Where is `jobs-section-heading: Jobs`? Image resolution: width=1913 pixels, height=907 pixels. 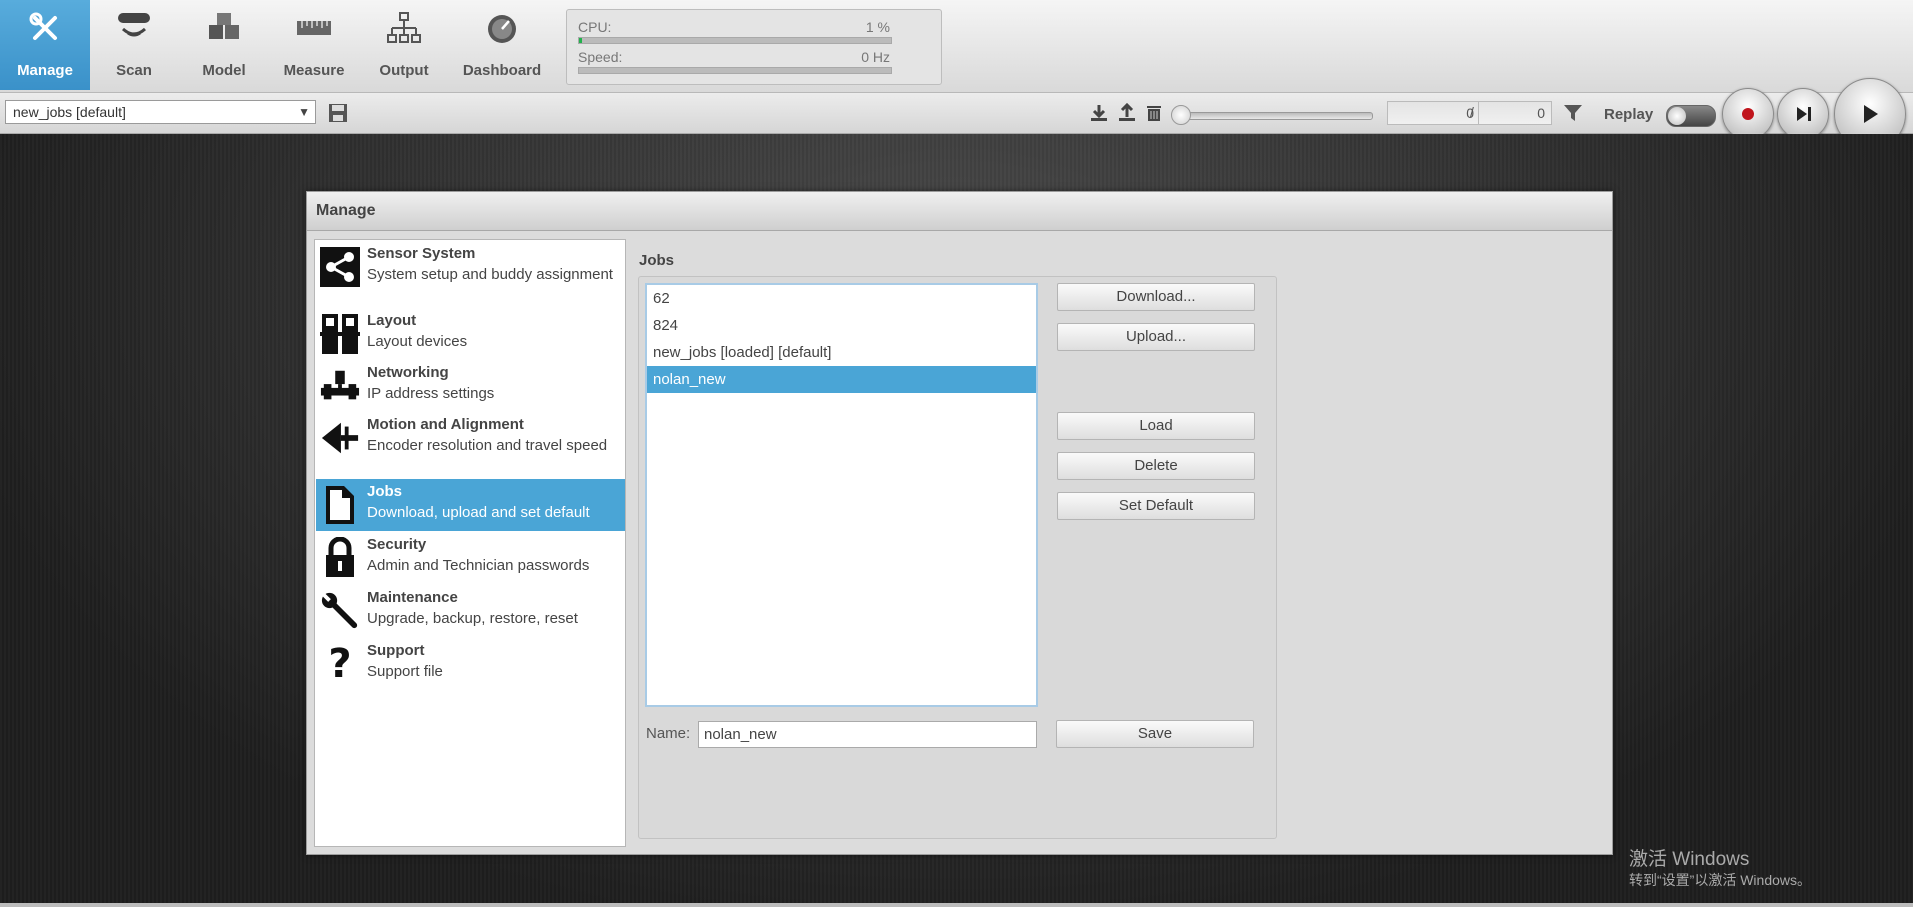 jobs-section-heading: Jobs is located at coordinates (657, 260).